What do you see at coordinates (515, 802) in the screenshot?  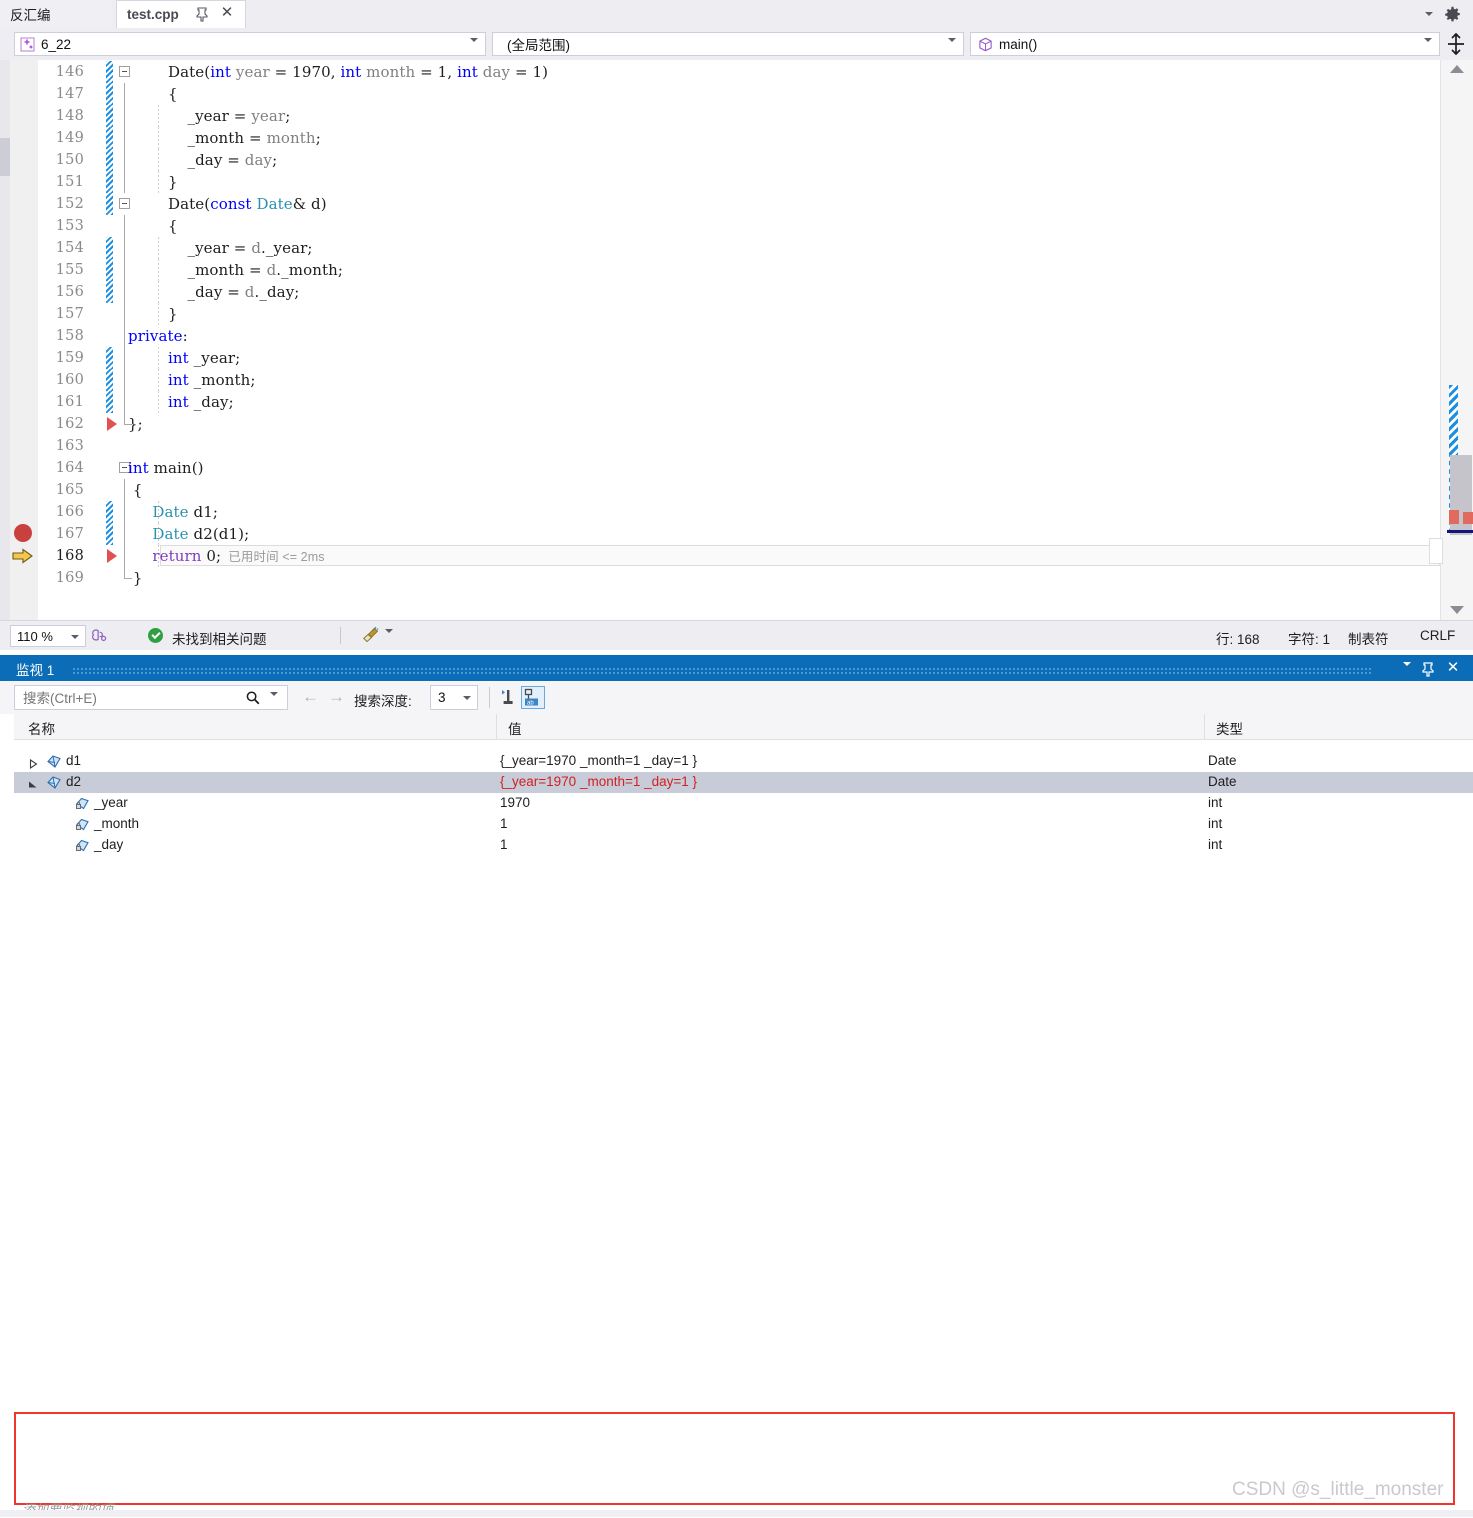 I see `watch-item-value: 1970` at bounding box center [515, 802].